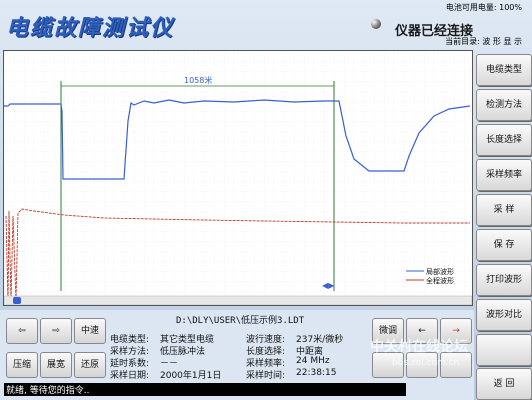  I want to click on battery-indicator: 电池可用电量: 100%, so click(483, 7).